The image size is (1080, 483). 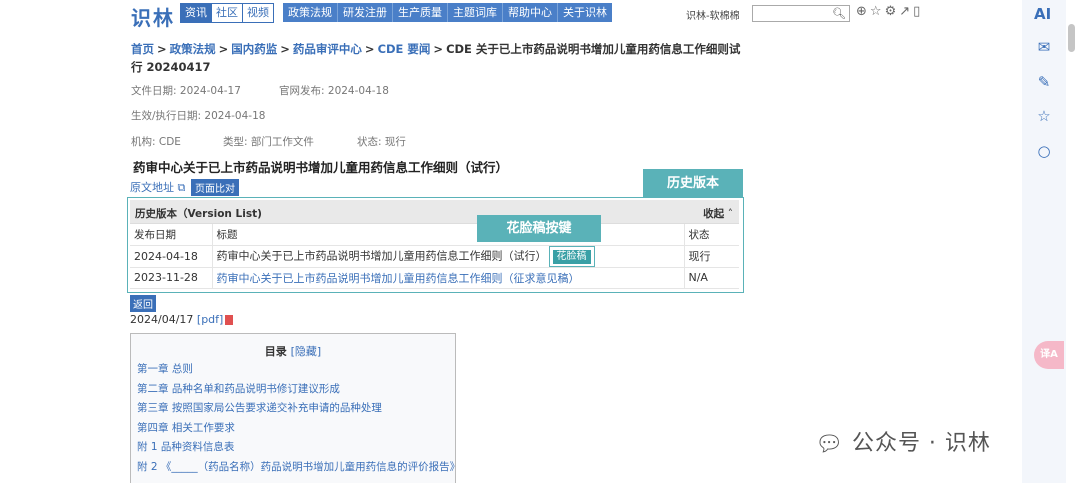 I want to click on external-link-icon: ⧉, so click(x=181, y=187).